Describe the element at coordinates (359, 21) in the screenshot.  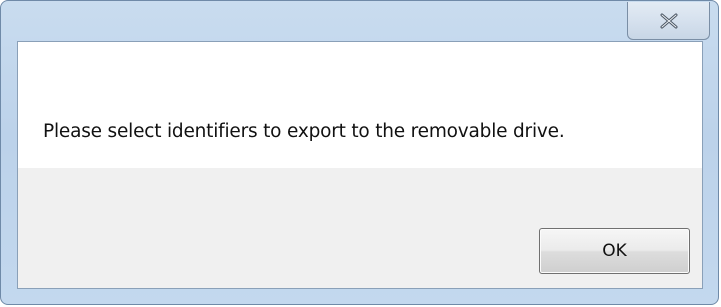
I see `title-bar` at that location.